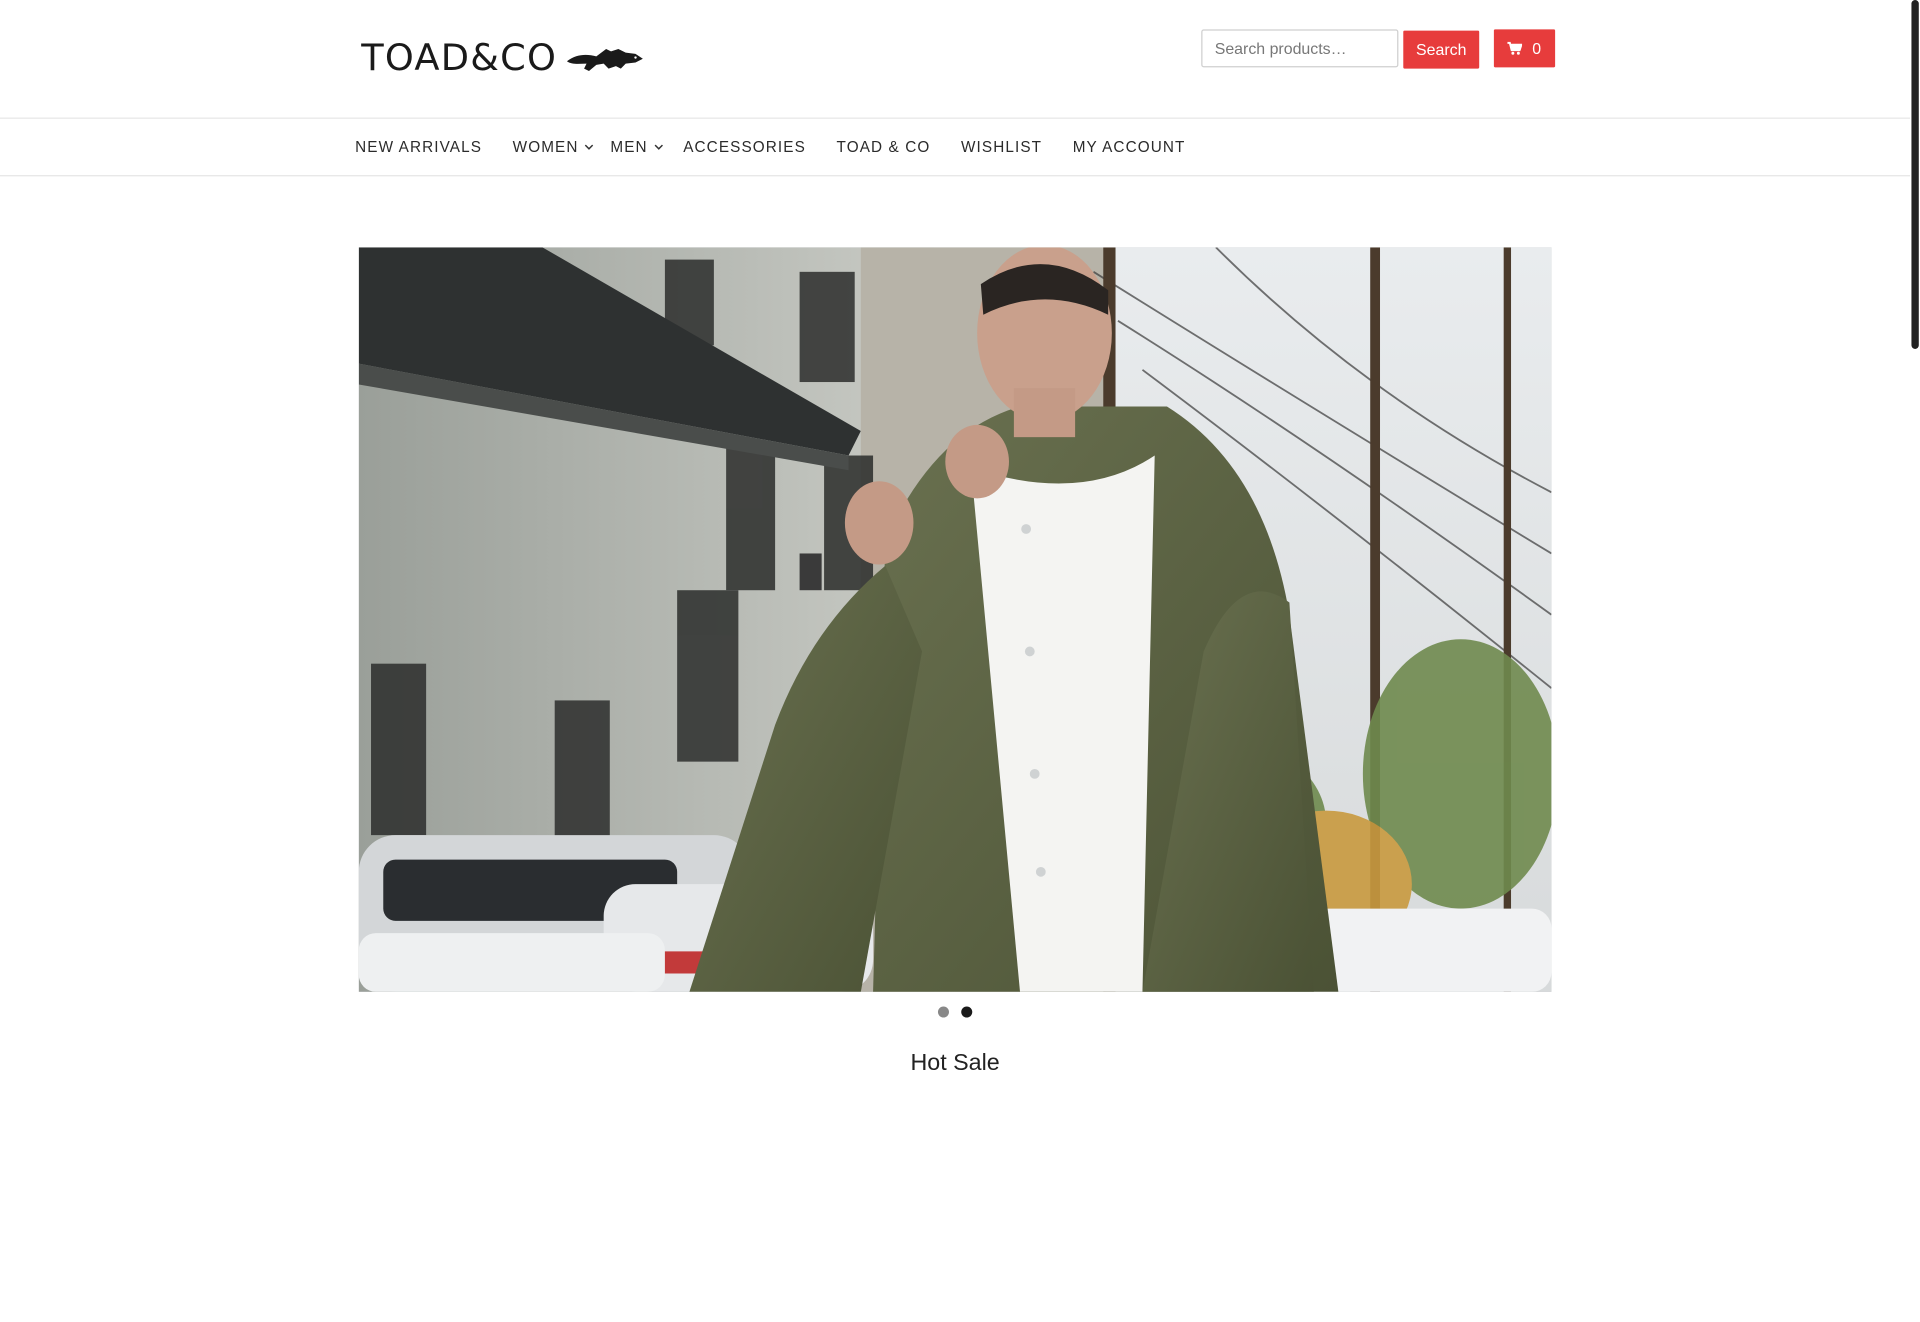  I want to click on nav-item-new-arrivals: NEW ARRIVALS, so click(418, 146).